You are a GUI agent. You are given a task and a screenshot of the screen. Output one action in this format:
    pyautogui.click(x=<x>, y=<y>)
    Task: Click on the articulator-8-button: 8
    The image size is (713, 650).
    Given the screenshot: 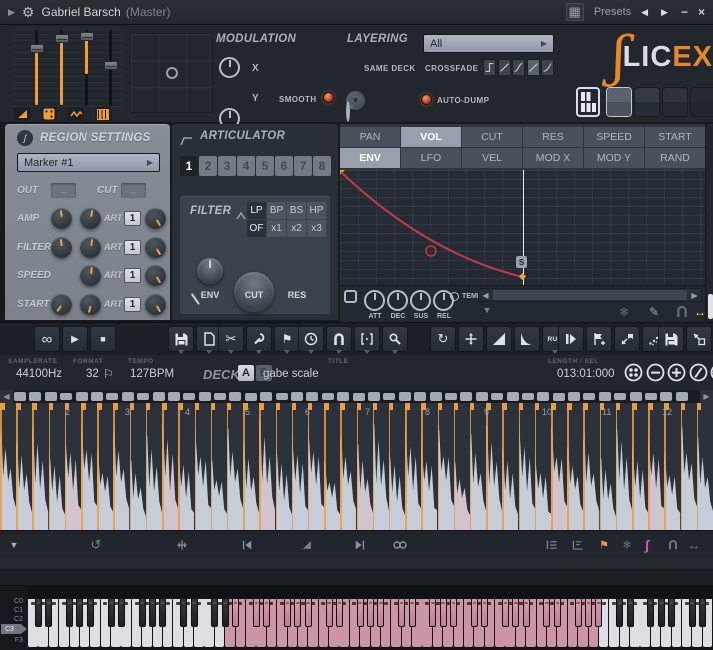 What is the action you would take?
    pyautogui.click(x=322, y=166)
    